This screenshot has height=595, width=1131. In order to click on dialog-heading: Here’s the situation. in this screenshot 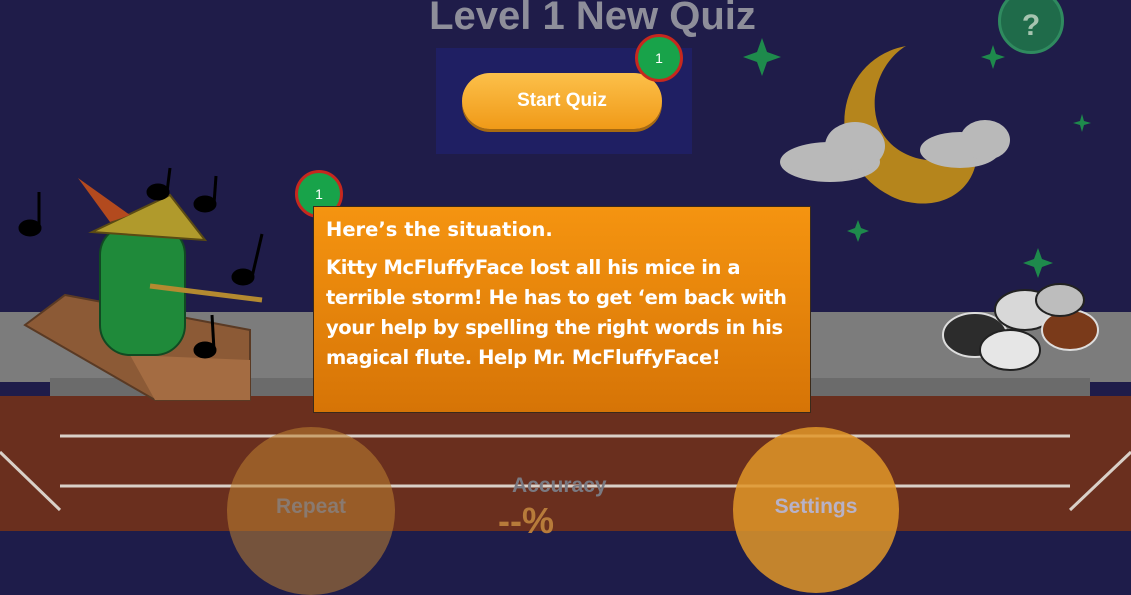, I will do `click(439, 229)`.